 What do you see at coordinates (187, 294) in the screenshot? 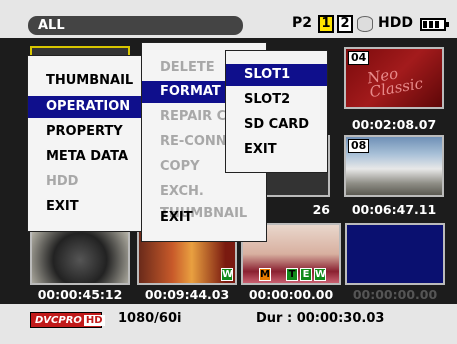
I see `clip-duration: 00:09:44.03` at bounding box center [187, 294].